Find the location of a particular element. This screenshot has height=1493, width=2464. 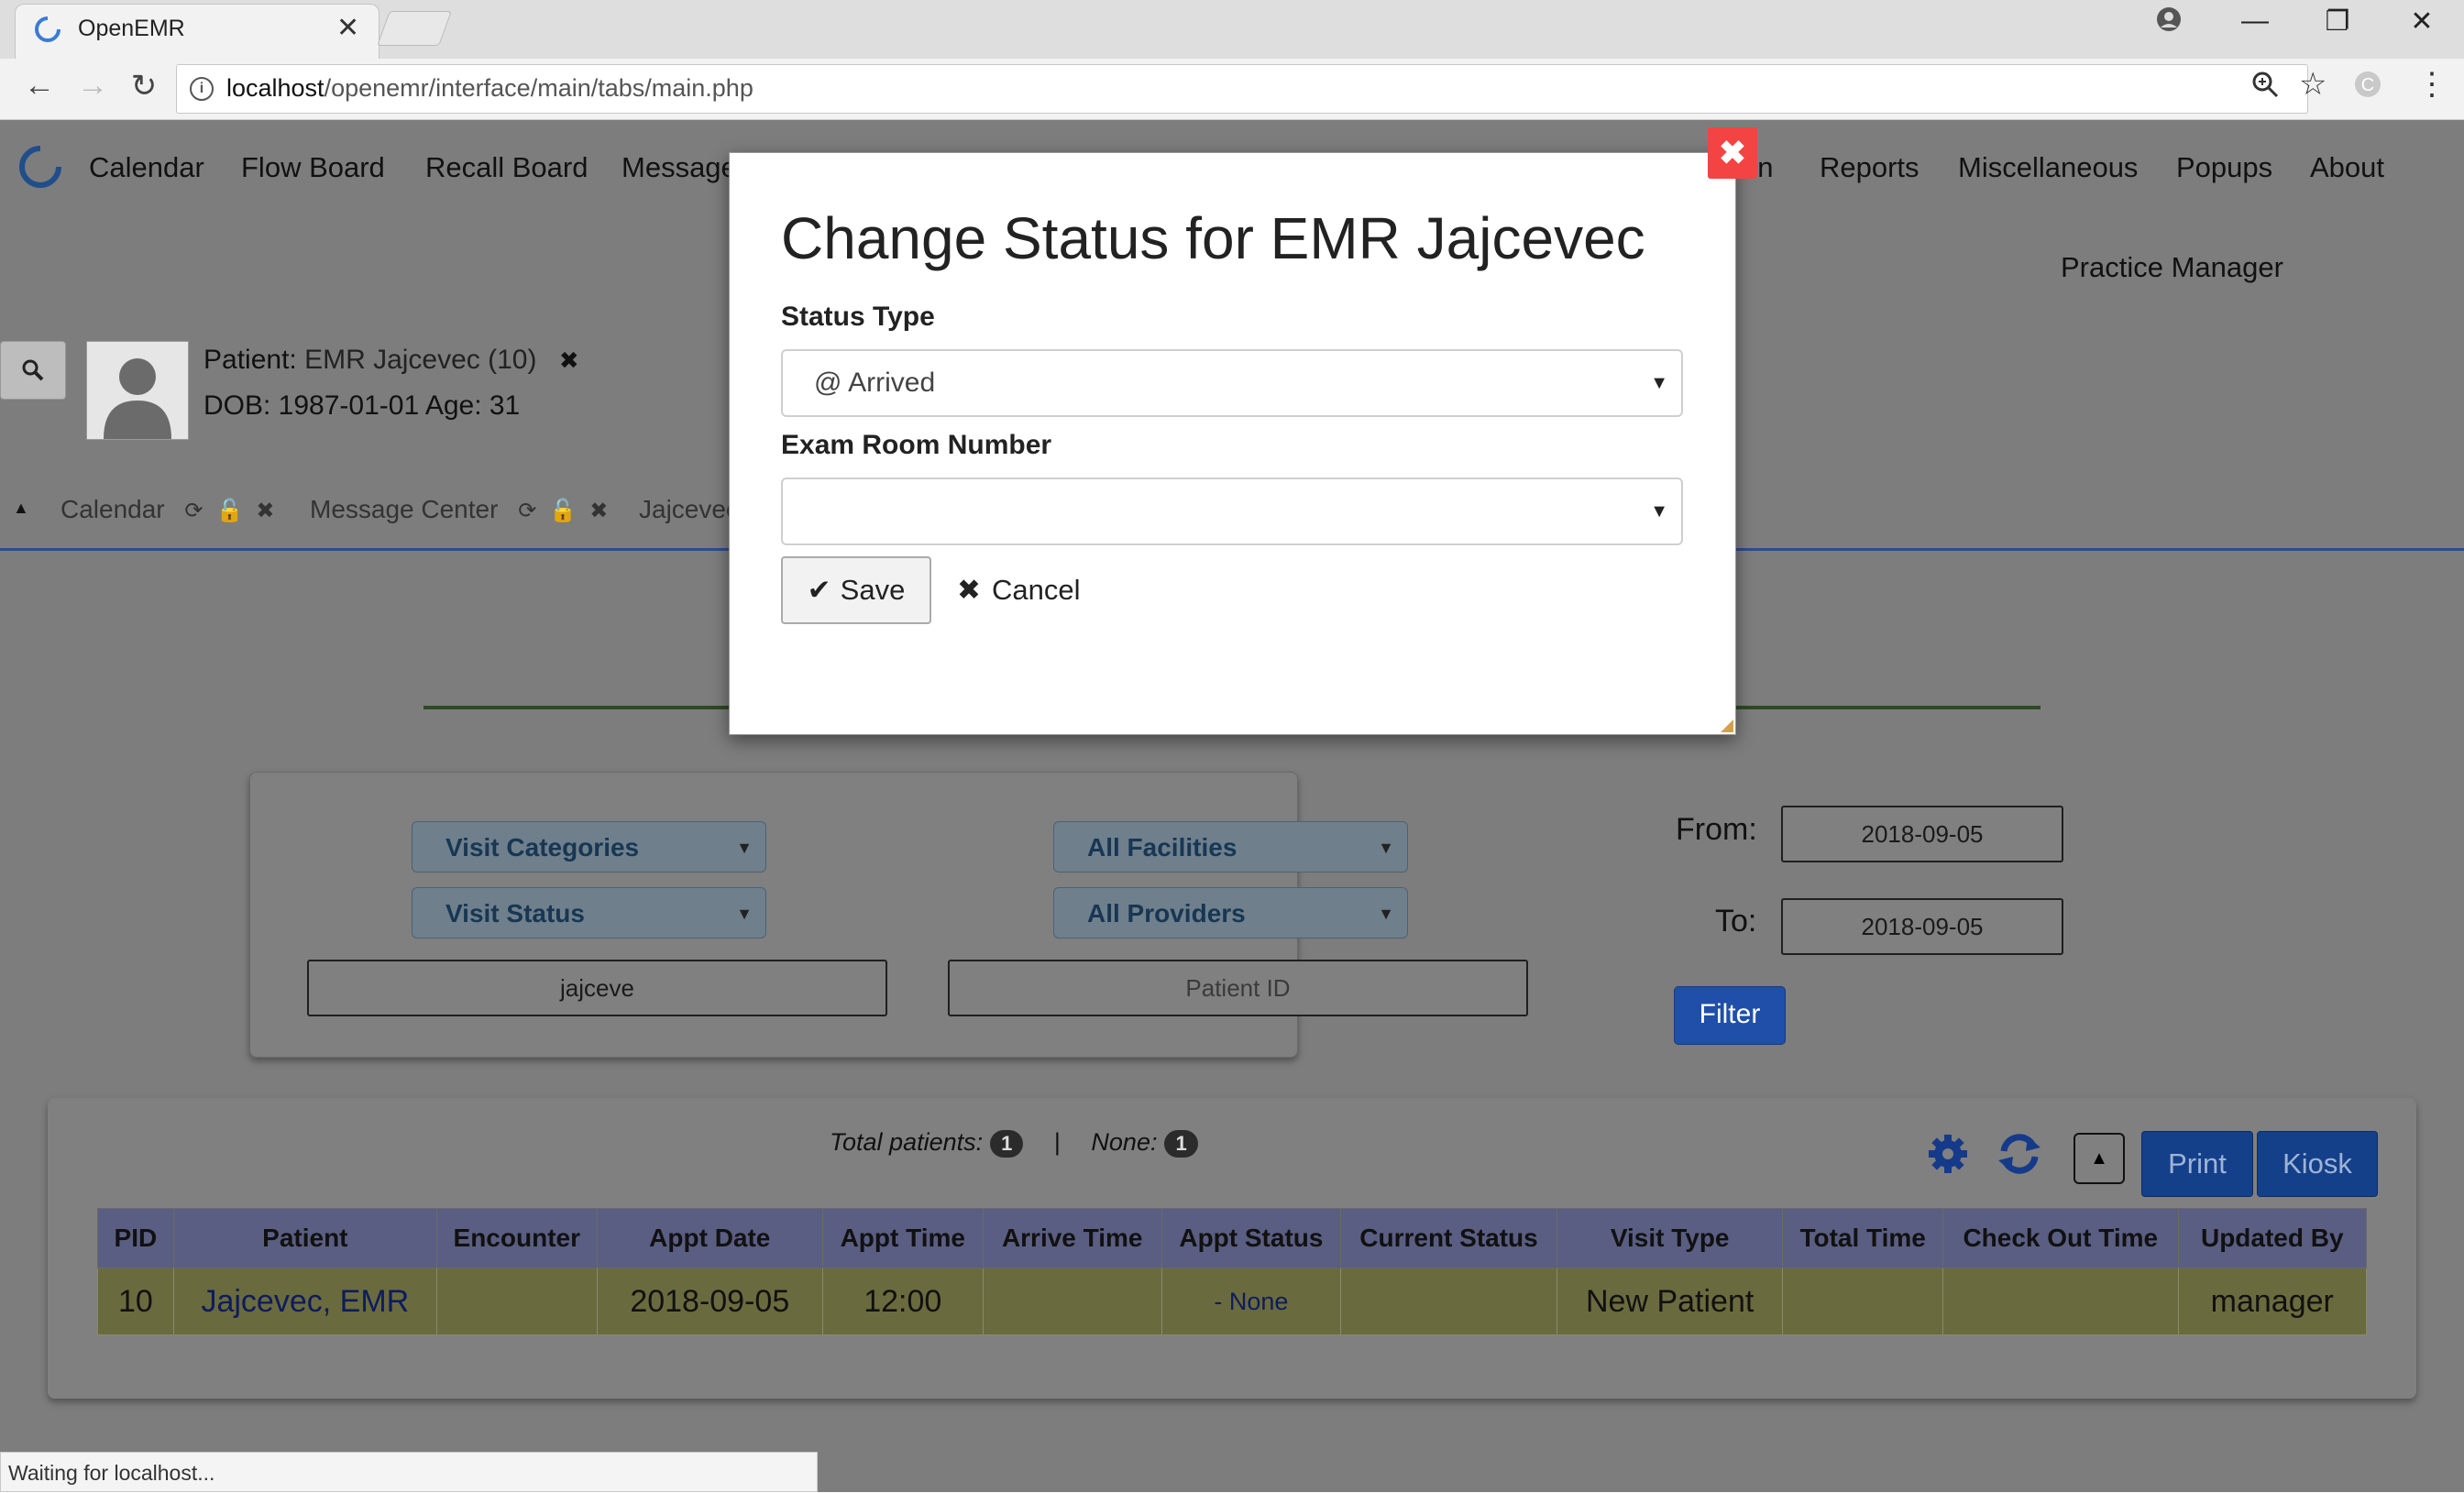

dialog-close-icon: ✖ is located at coordinates (1732, 153).